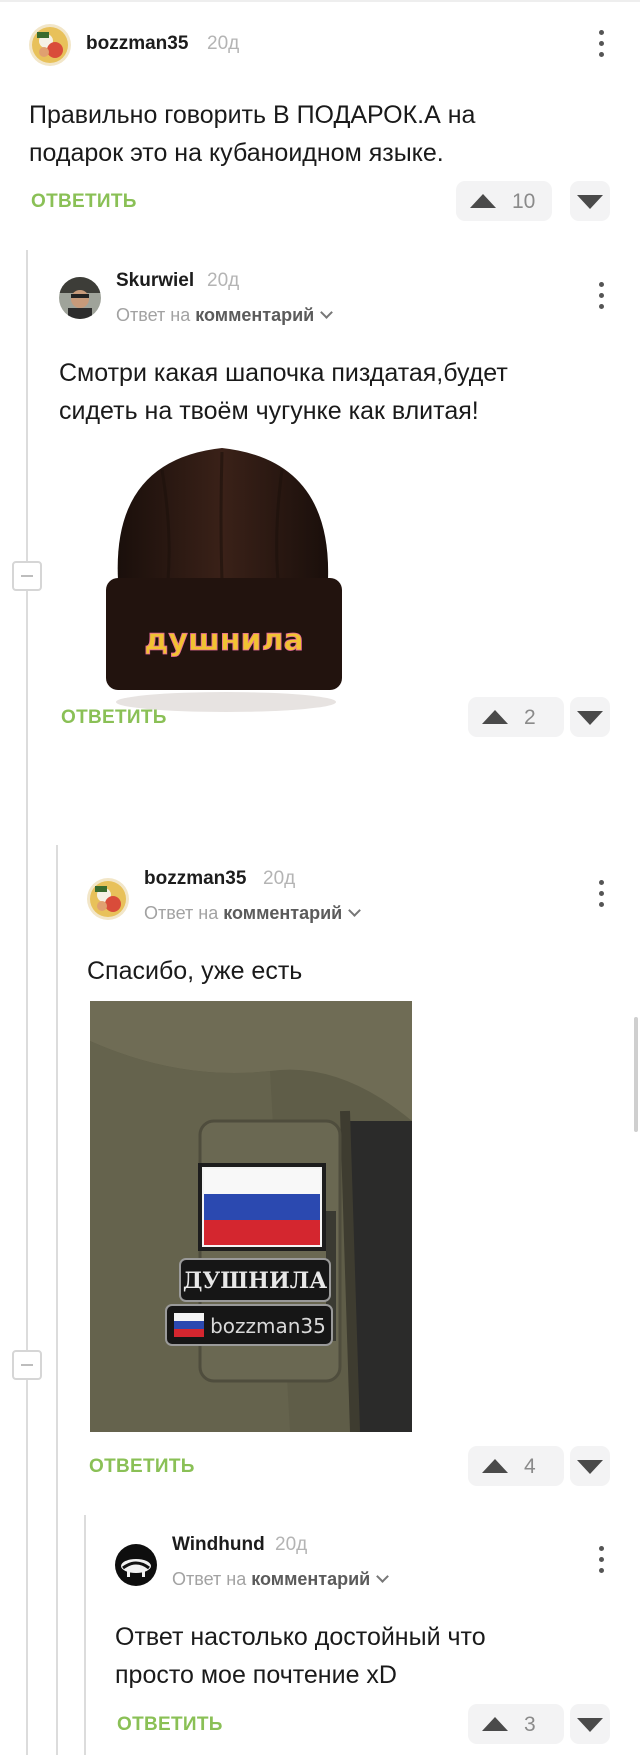  Describe the element at coordinates (636, 1074) in the screenshot. I see `scrollbar` at that location.